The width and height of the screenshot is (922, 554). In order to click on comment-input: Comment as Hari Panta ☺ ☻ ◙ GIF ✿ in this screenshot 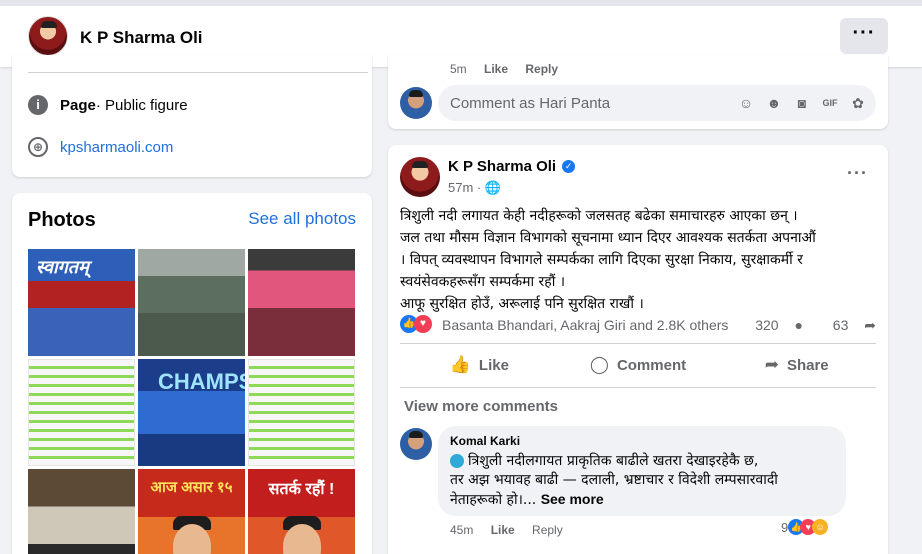, I will do `click(657, 103)`.